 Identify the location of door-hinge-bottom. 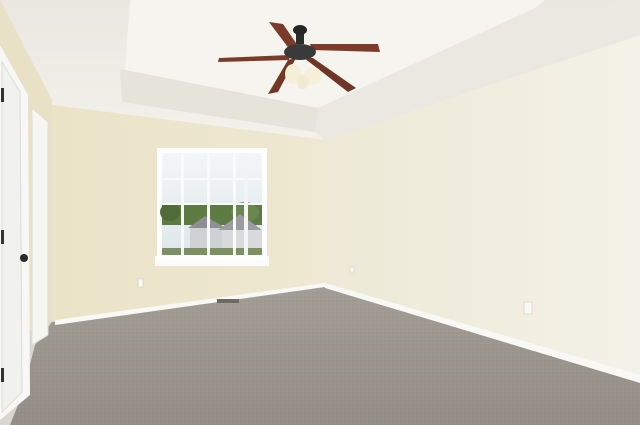
(2, 375).